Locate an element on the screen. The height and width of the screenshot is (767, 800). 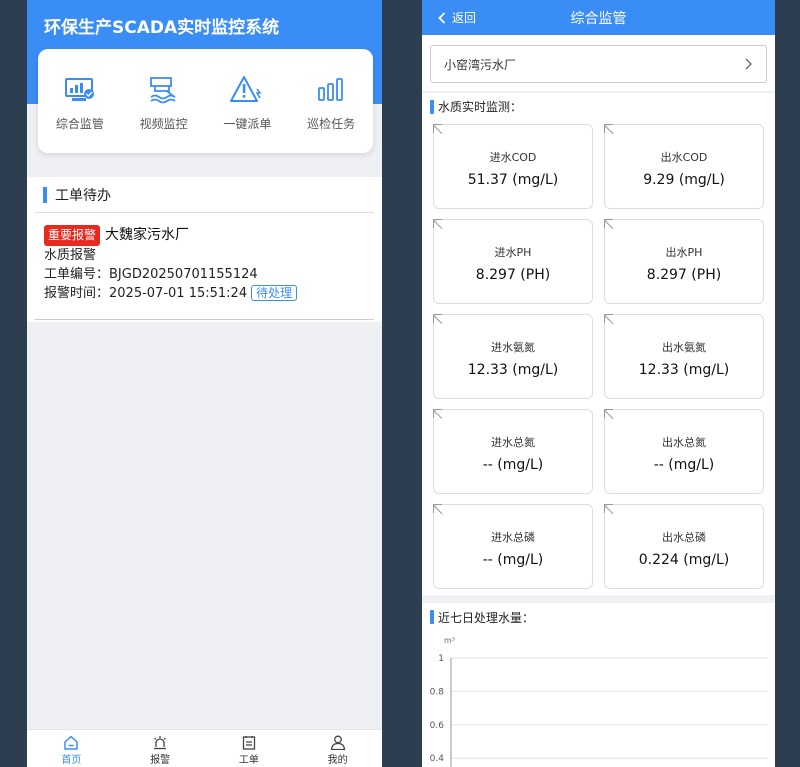
metric-tile: 进水氨氮 12.33 (mg/L) is located at coordinates (513, 356).